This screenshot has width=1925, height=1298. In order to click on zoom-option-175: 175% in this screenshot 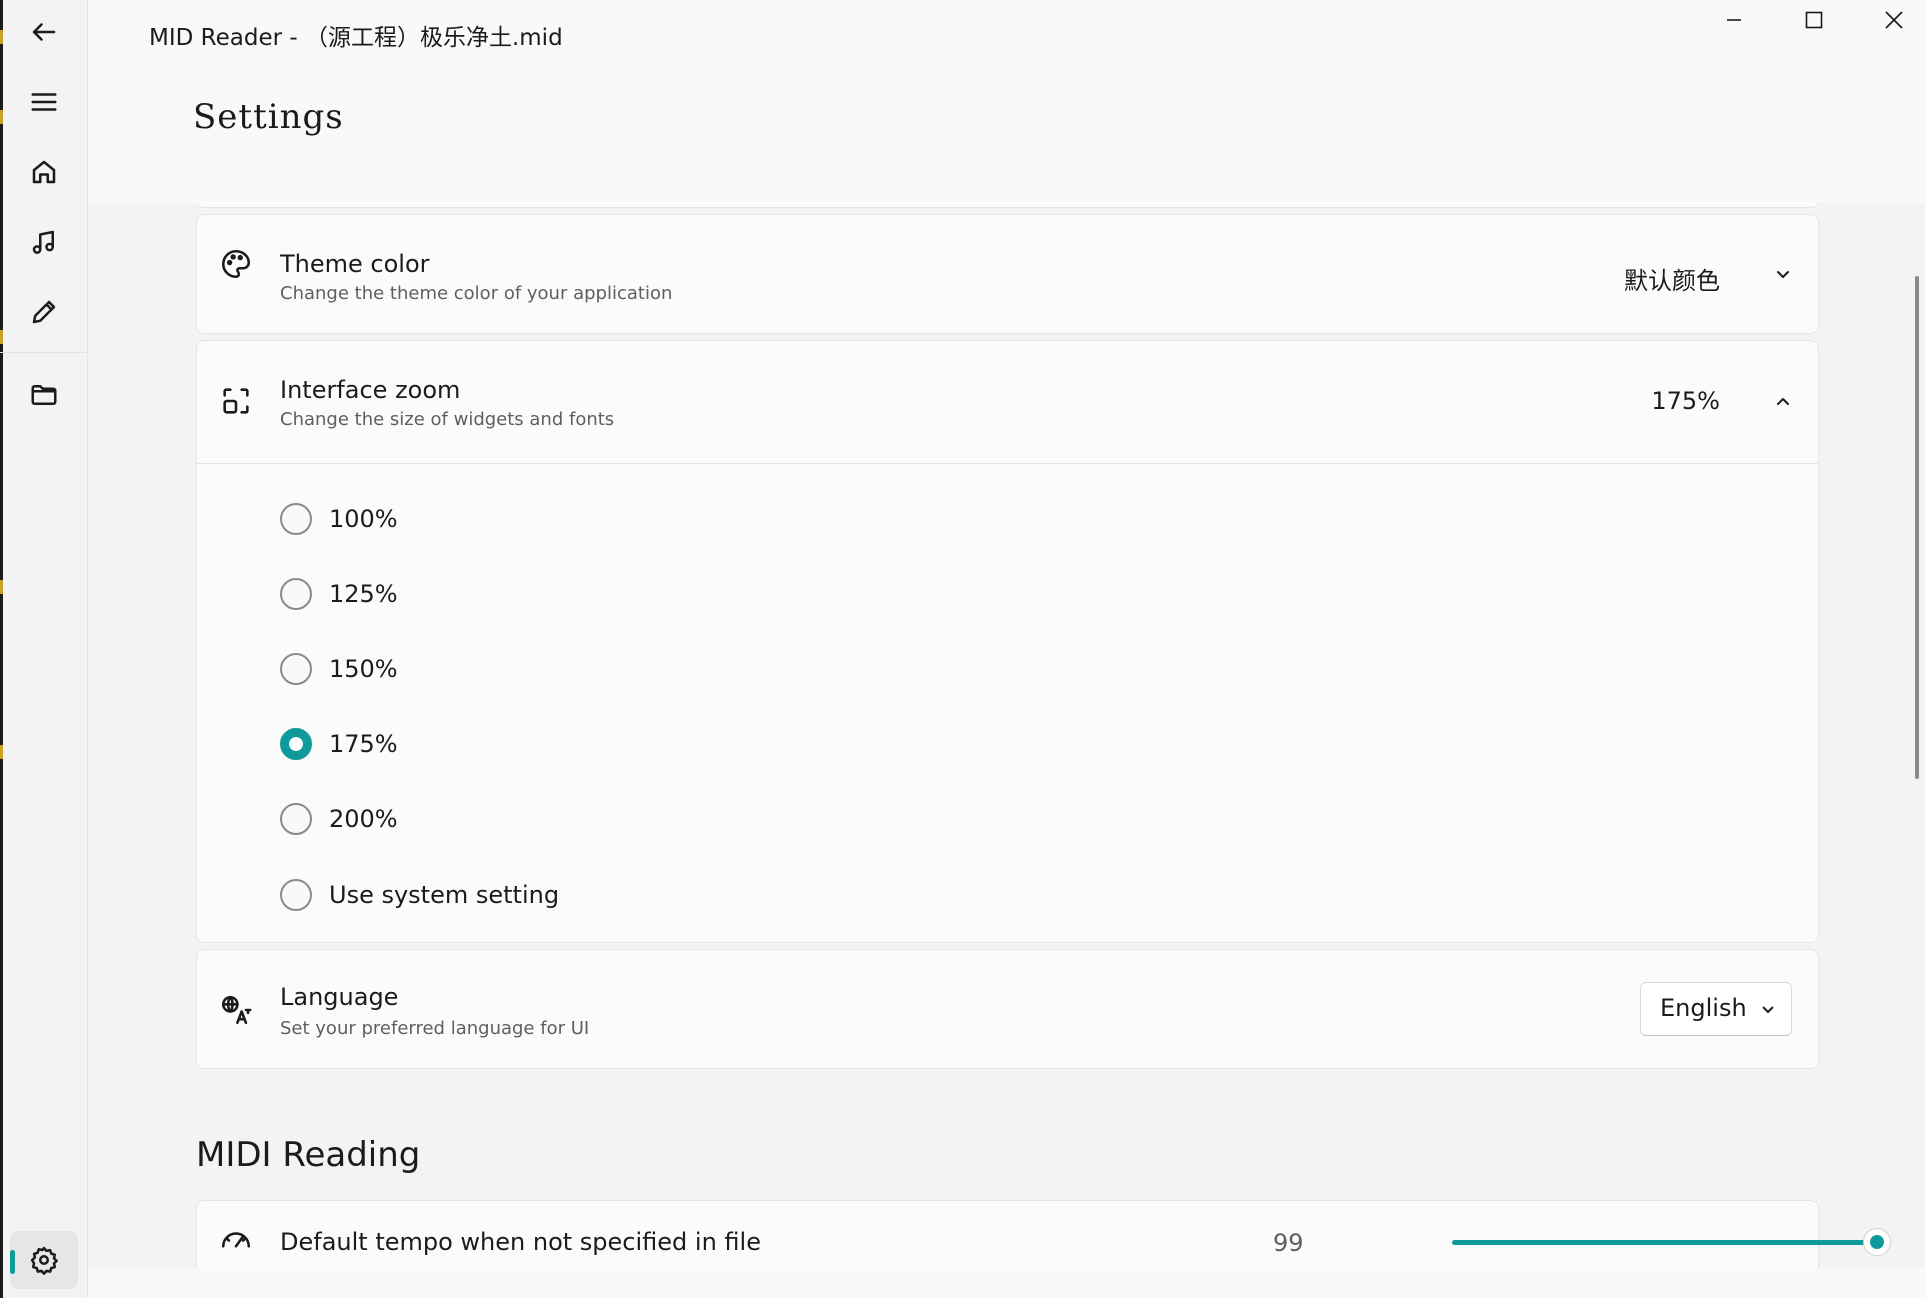, I will do `click(339, 744)`.